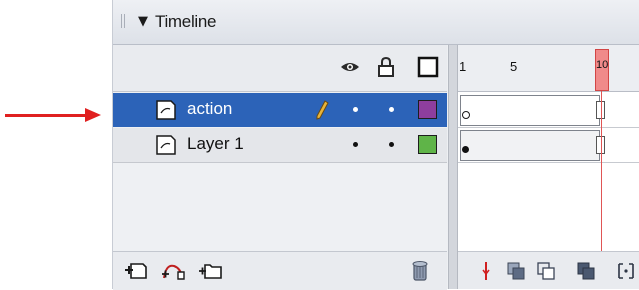 This screenshot has width=639, height=290. I want to click on layer-toolbar, so click(280, 270).